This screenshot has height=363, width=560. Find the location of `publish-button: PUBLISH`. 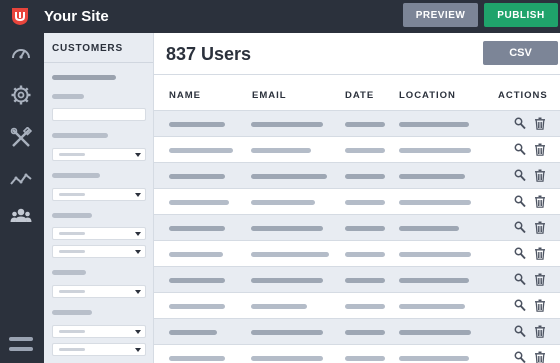

publish-button: PUBLISH is located at coordinates (521, 15).